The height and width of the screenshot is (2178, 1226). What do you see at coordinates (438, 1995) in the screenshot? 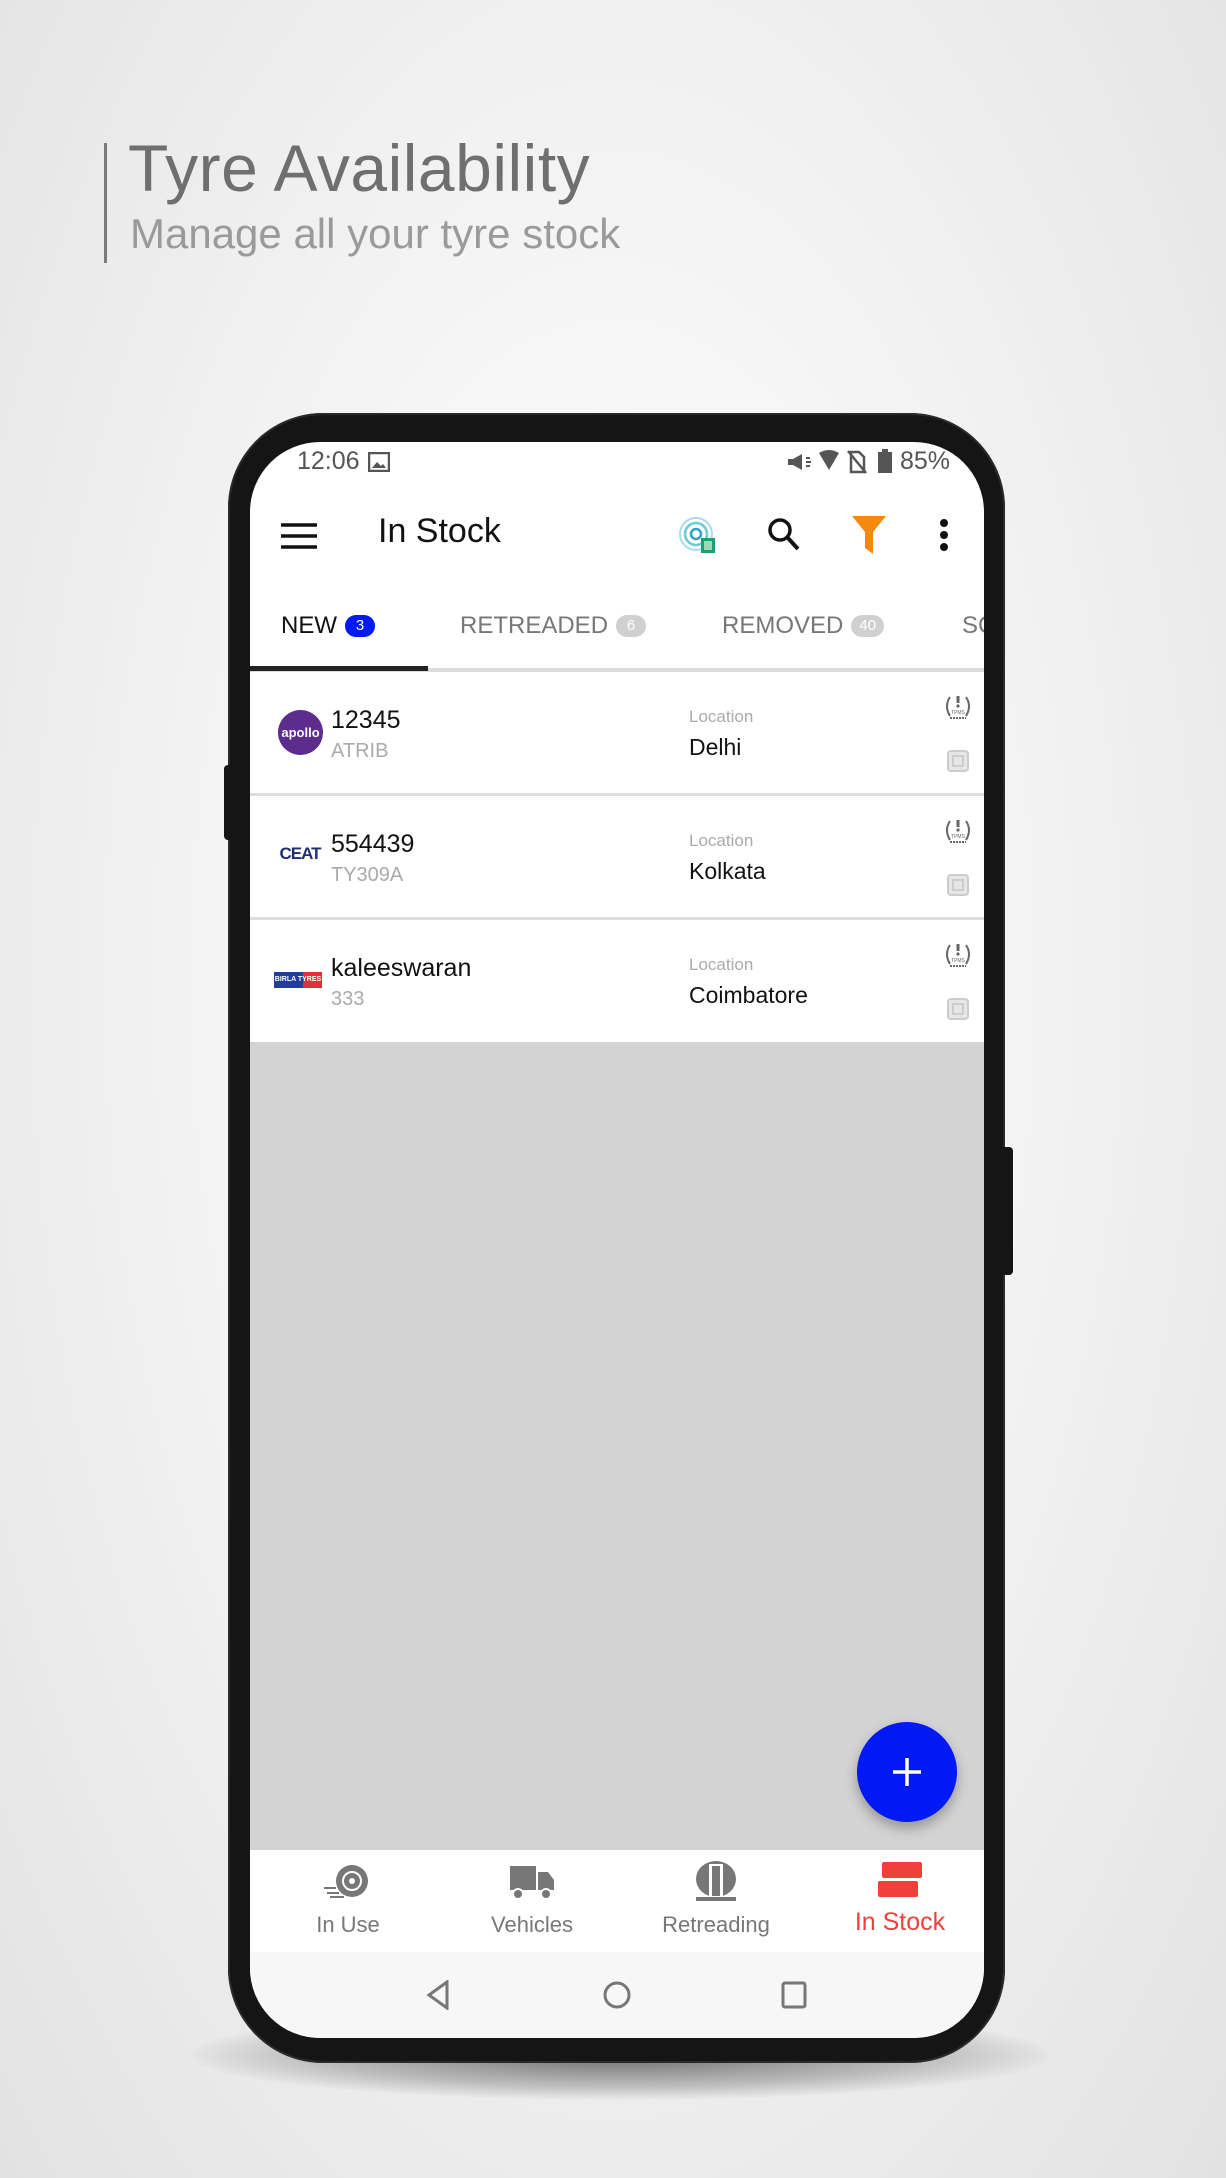
I see `back-icon` at bounding box center [438, 1995].